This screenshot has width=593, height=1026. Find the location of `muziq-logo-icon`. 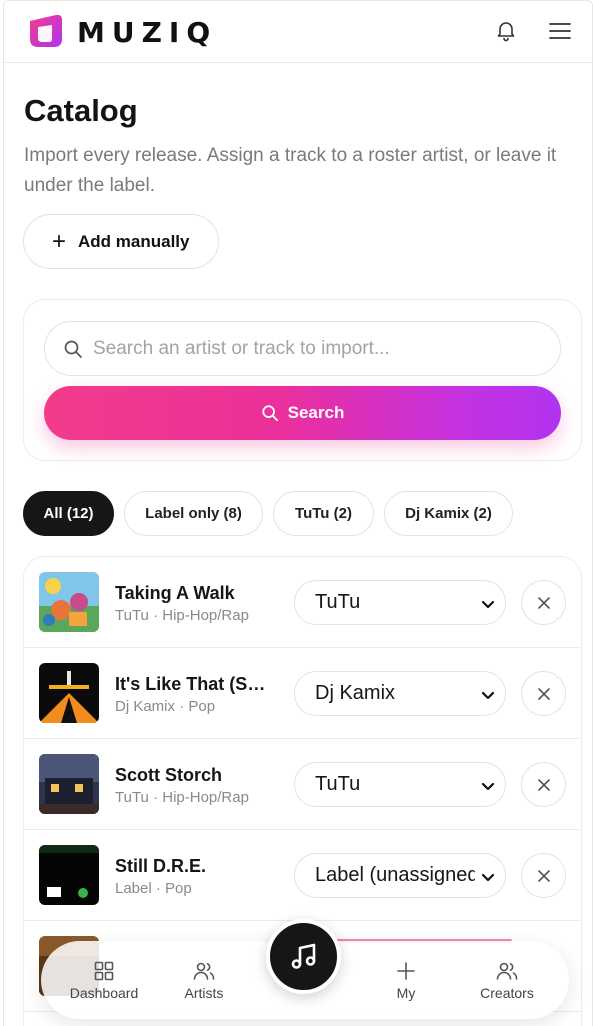

muziq-logo-icon is located at coordinates (46, 31).